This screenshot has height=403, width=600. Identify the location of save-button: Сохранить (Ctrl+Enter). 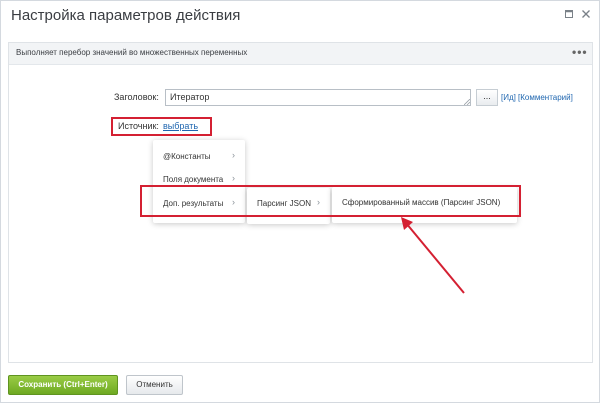
(63, 385).